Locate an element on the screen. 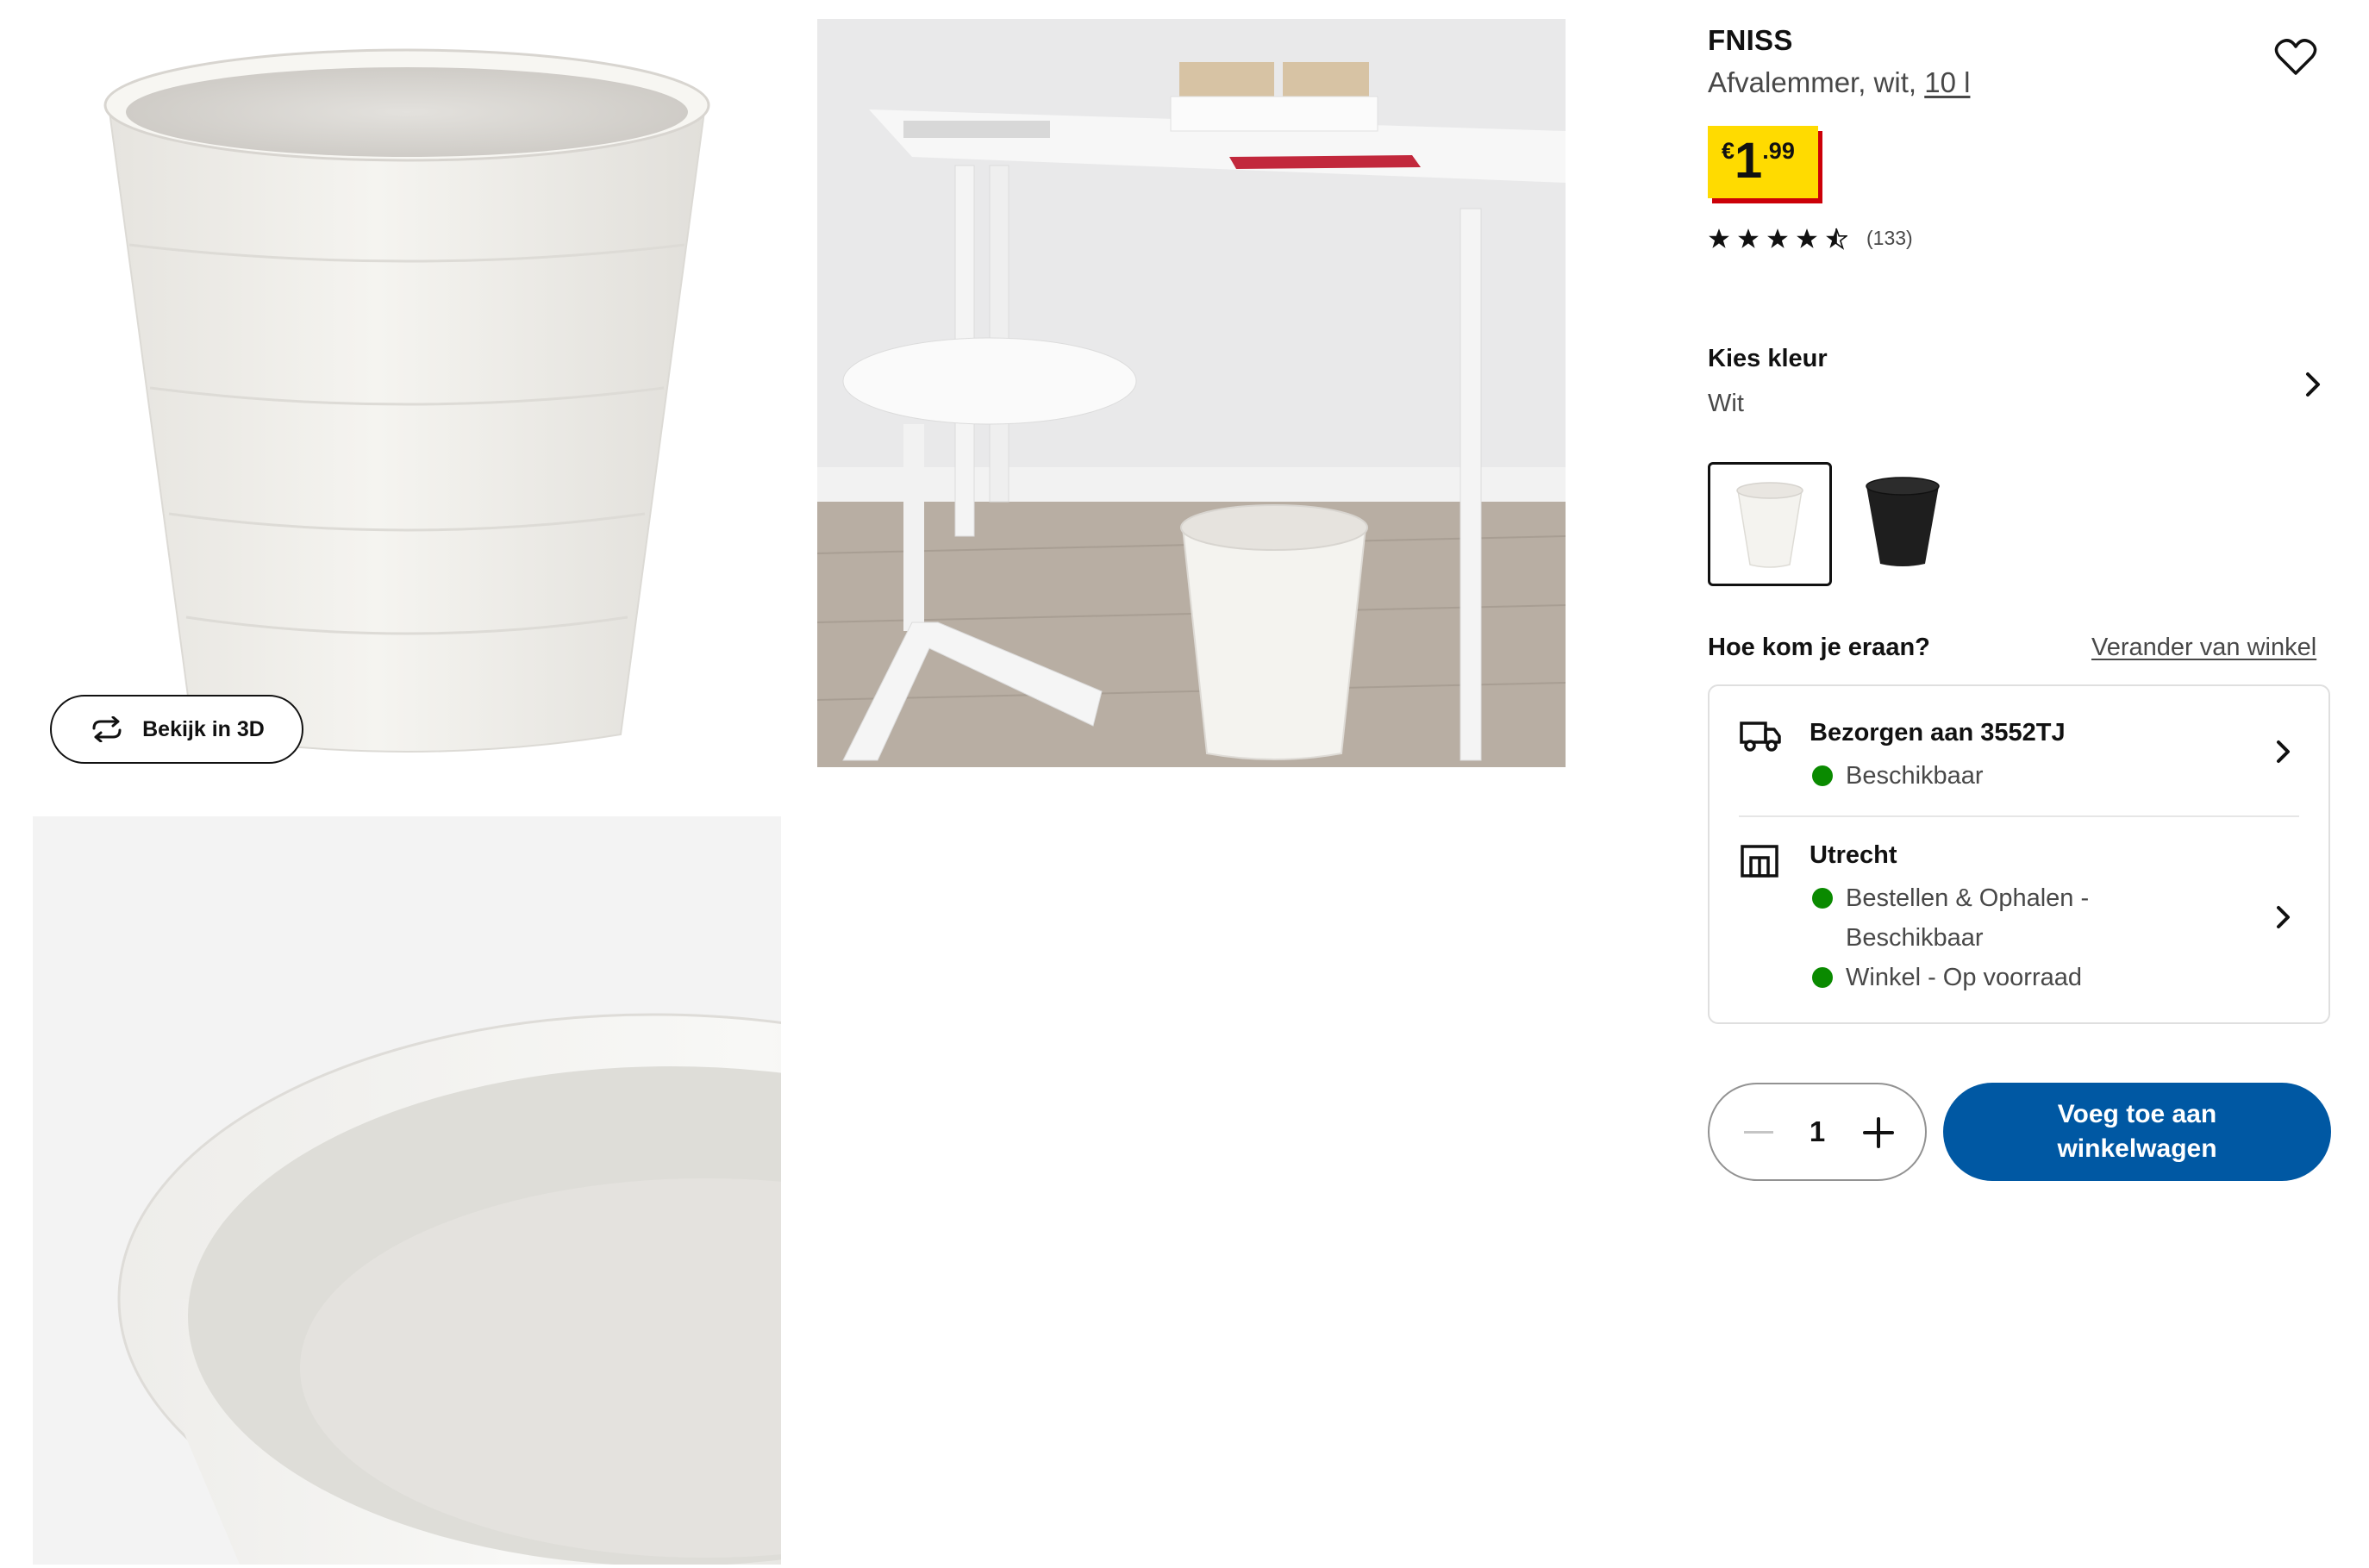 The image size is (2369, 1568). rotate-3d-icon is located at coordinates (107, 729).